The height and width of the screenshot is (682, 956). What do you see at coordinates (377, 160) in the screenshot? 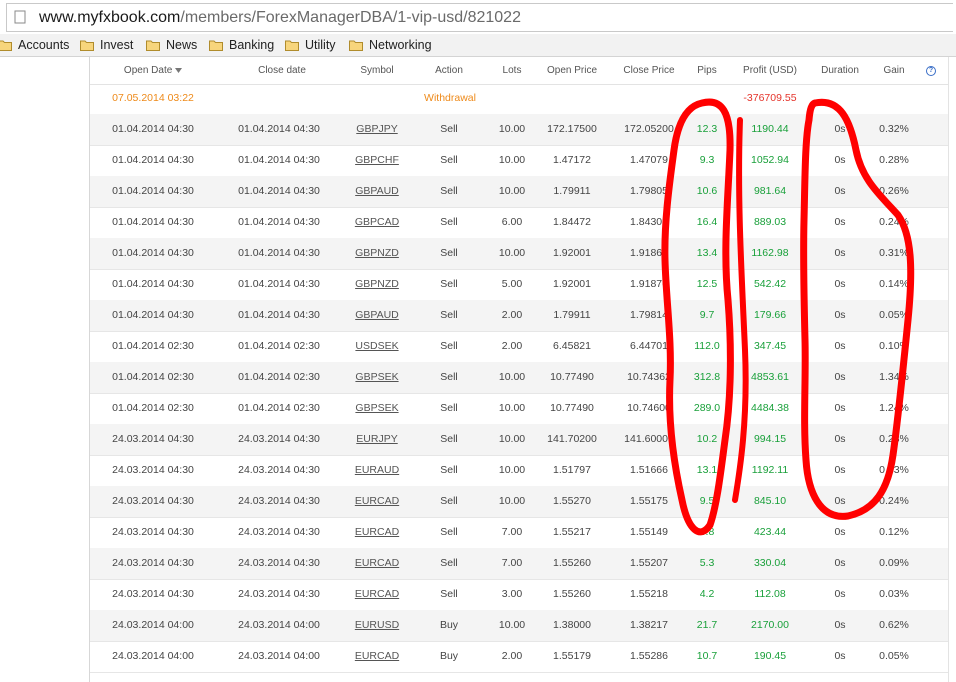
I see `symbol-link: GBPCHF` at bounding box center [377, 160].